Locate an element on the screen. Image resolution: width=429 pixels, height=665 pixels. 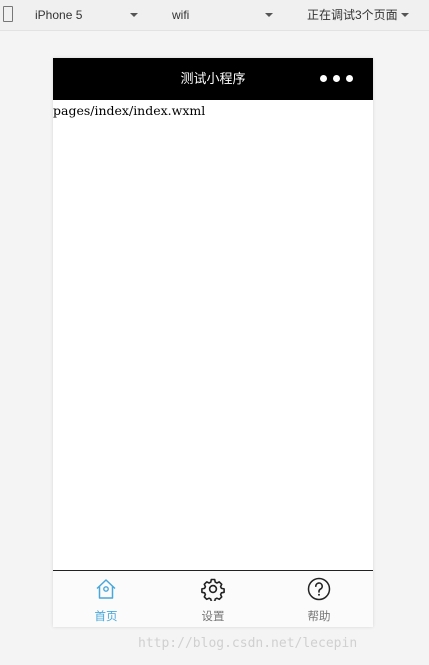
gear-icon is located at coordinates (213, 589).